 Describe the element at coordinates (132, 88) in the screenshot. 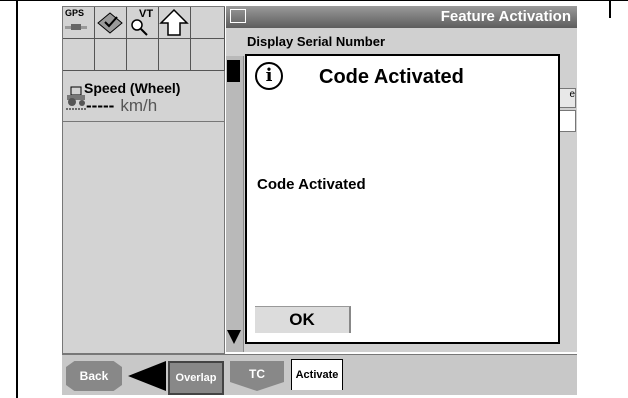

I see `speed-label: Speed (Wheel)` at that location.